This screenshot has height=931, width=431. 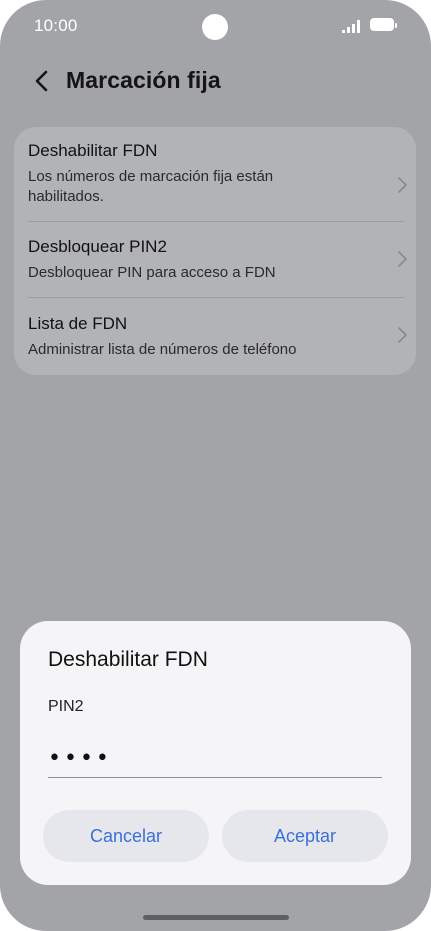 What do you see at coordinates (42, 81) in the screenshot?
I see `back-arrow-icon` at bounding box center [42, 81].